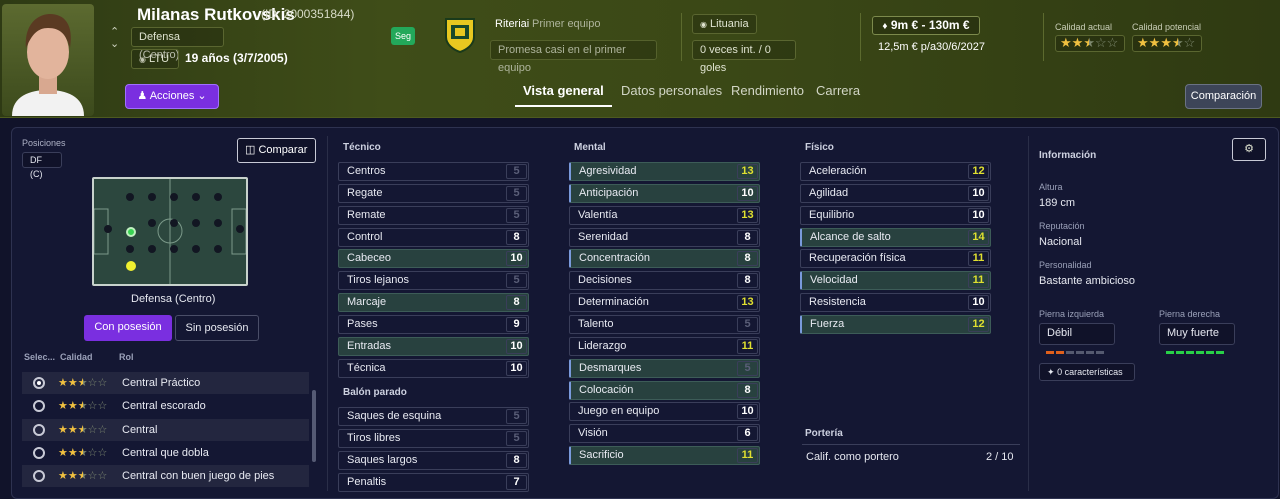 Image resolution: width=1280 pixels, height=499 pixels. What do you see at coordinates (664, 237) in the screenshot?
I see `attribute-row: Serenidad 8` at bounding box center [664, 237].